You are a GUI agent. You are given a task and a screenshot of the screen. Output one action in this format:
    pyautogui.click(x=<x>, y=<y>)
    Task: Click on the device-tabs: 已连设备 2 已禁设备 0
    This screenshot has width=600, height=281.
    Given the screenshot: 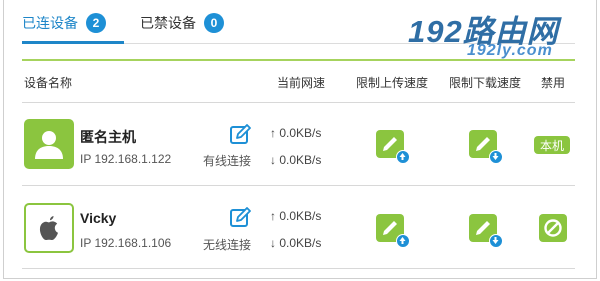 What is the action you would take?
    pyautogui.click(x=140, y=23)
    